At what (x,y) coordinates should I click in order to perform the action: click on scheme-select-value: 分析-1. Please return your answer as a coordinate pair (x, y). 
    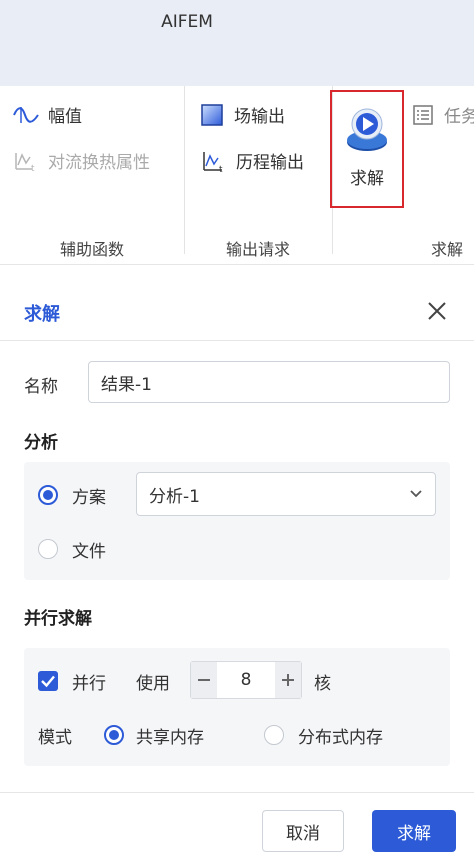
    Looking at the image, I should click on (174, 496).